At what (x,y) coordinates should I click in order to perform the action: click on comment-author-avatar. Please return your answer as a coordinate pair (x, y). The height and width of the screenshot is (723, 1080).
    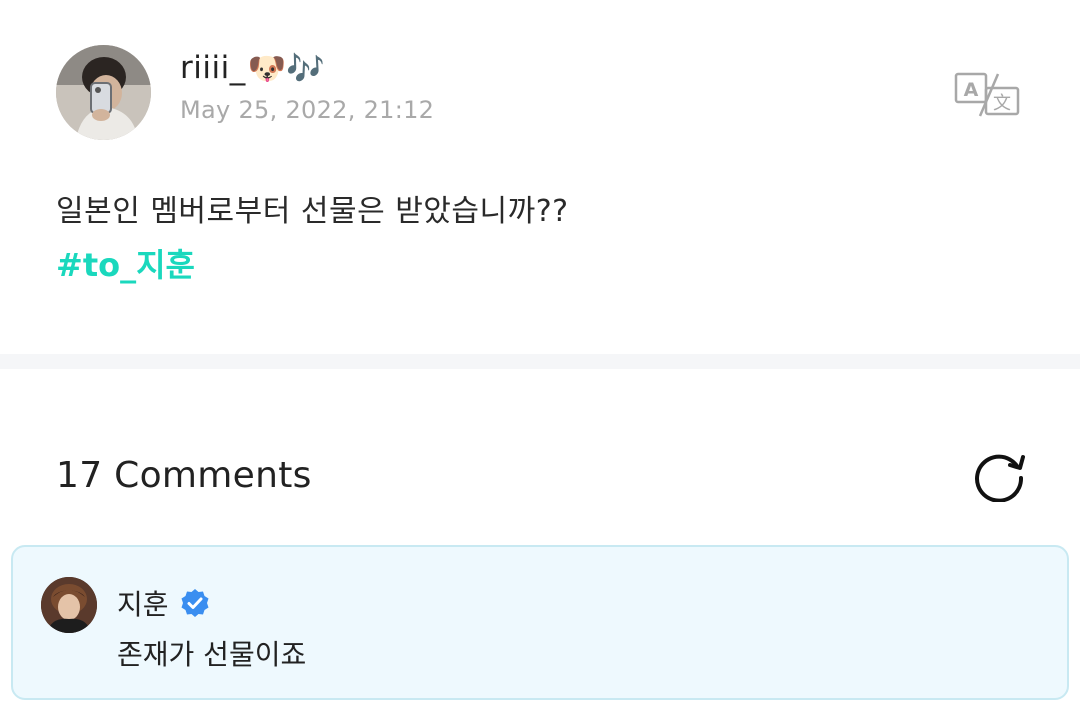
    Looking at the image, I should click on (69, 605).